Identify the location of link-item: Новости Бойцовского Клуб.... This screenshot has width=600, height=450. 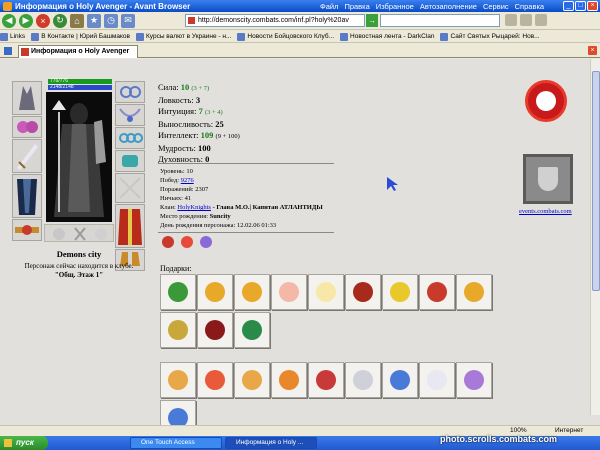
(285, 36).